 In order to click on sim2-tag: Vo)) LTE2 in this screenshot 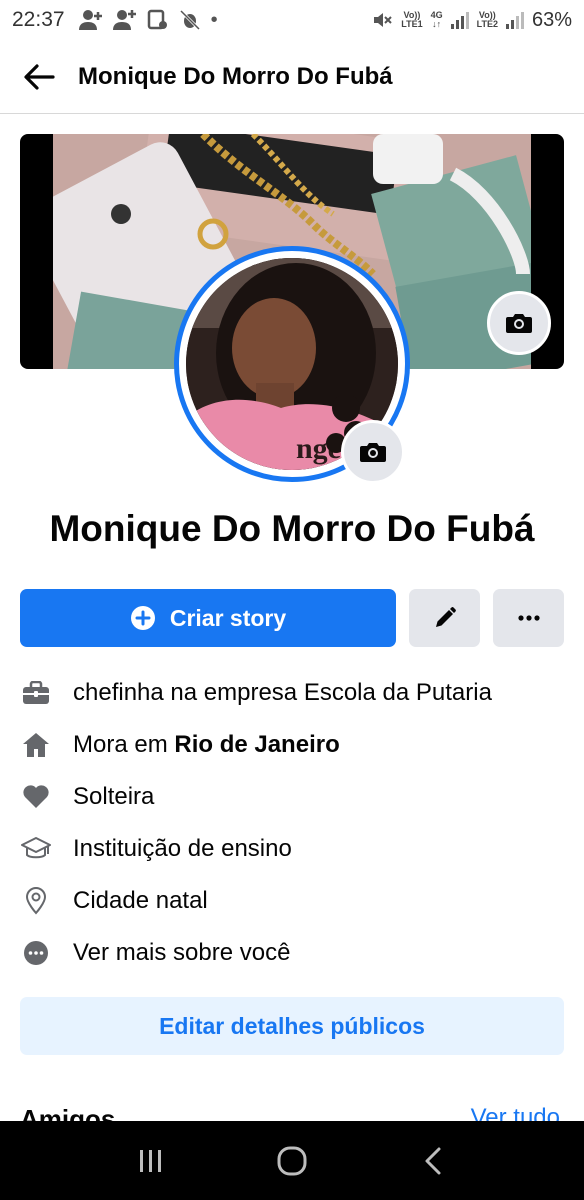, I will do `click(487, 19)`.